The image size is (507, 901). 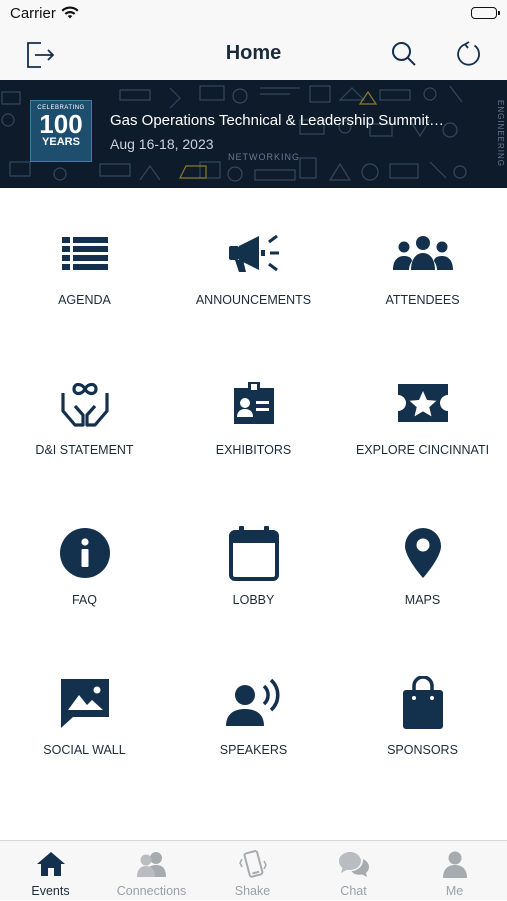 I want to click on status-bar: Carrier, so click(x=253, y=15).